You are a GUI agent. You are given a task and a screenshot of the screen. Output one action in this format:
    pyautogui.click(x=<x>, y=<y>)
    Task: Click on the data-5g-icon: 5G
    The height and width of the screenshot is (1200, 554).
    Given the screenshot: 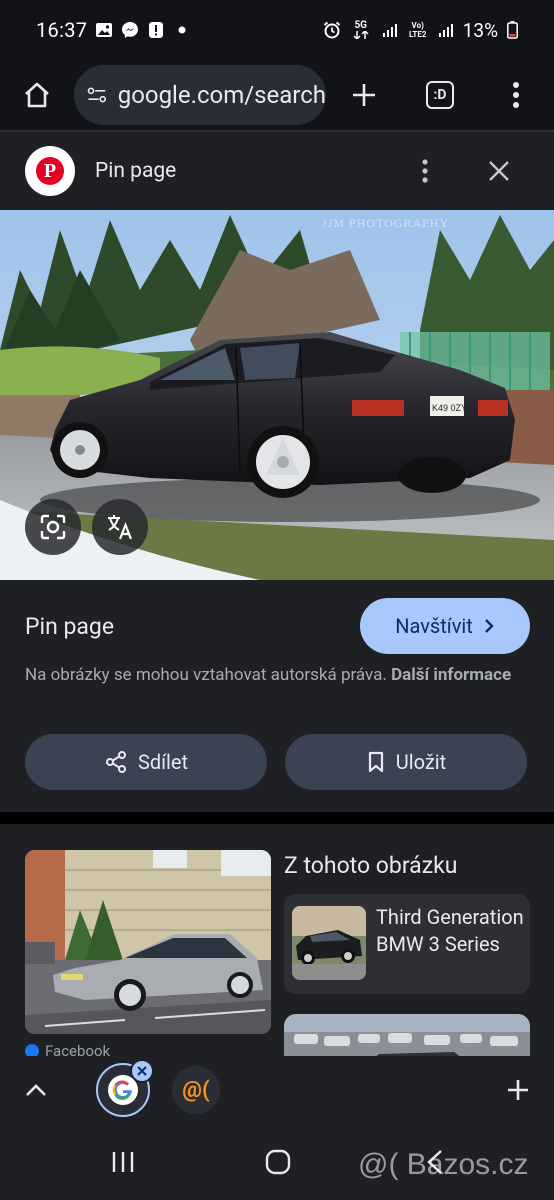 What is the action you would take?
    pyautogui.click(x=361, y=30)
    